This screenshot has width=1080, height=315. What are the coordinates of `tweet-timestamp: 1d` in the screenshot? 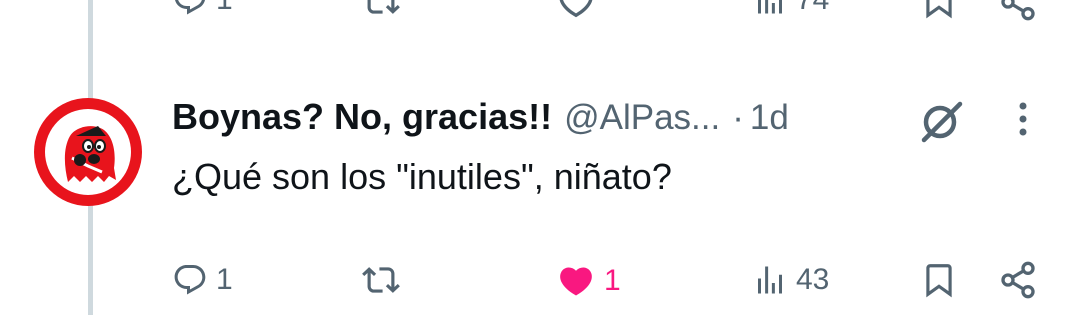 It's located at (769, 118).